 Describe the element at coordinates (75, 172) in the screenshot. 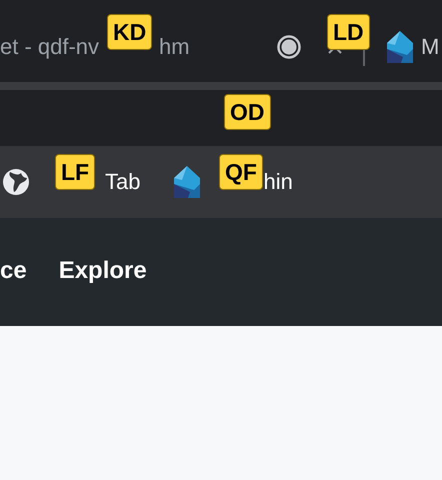

I see `hint-tooltip: LF` at that location.